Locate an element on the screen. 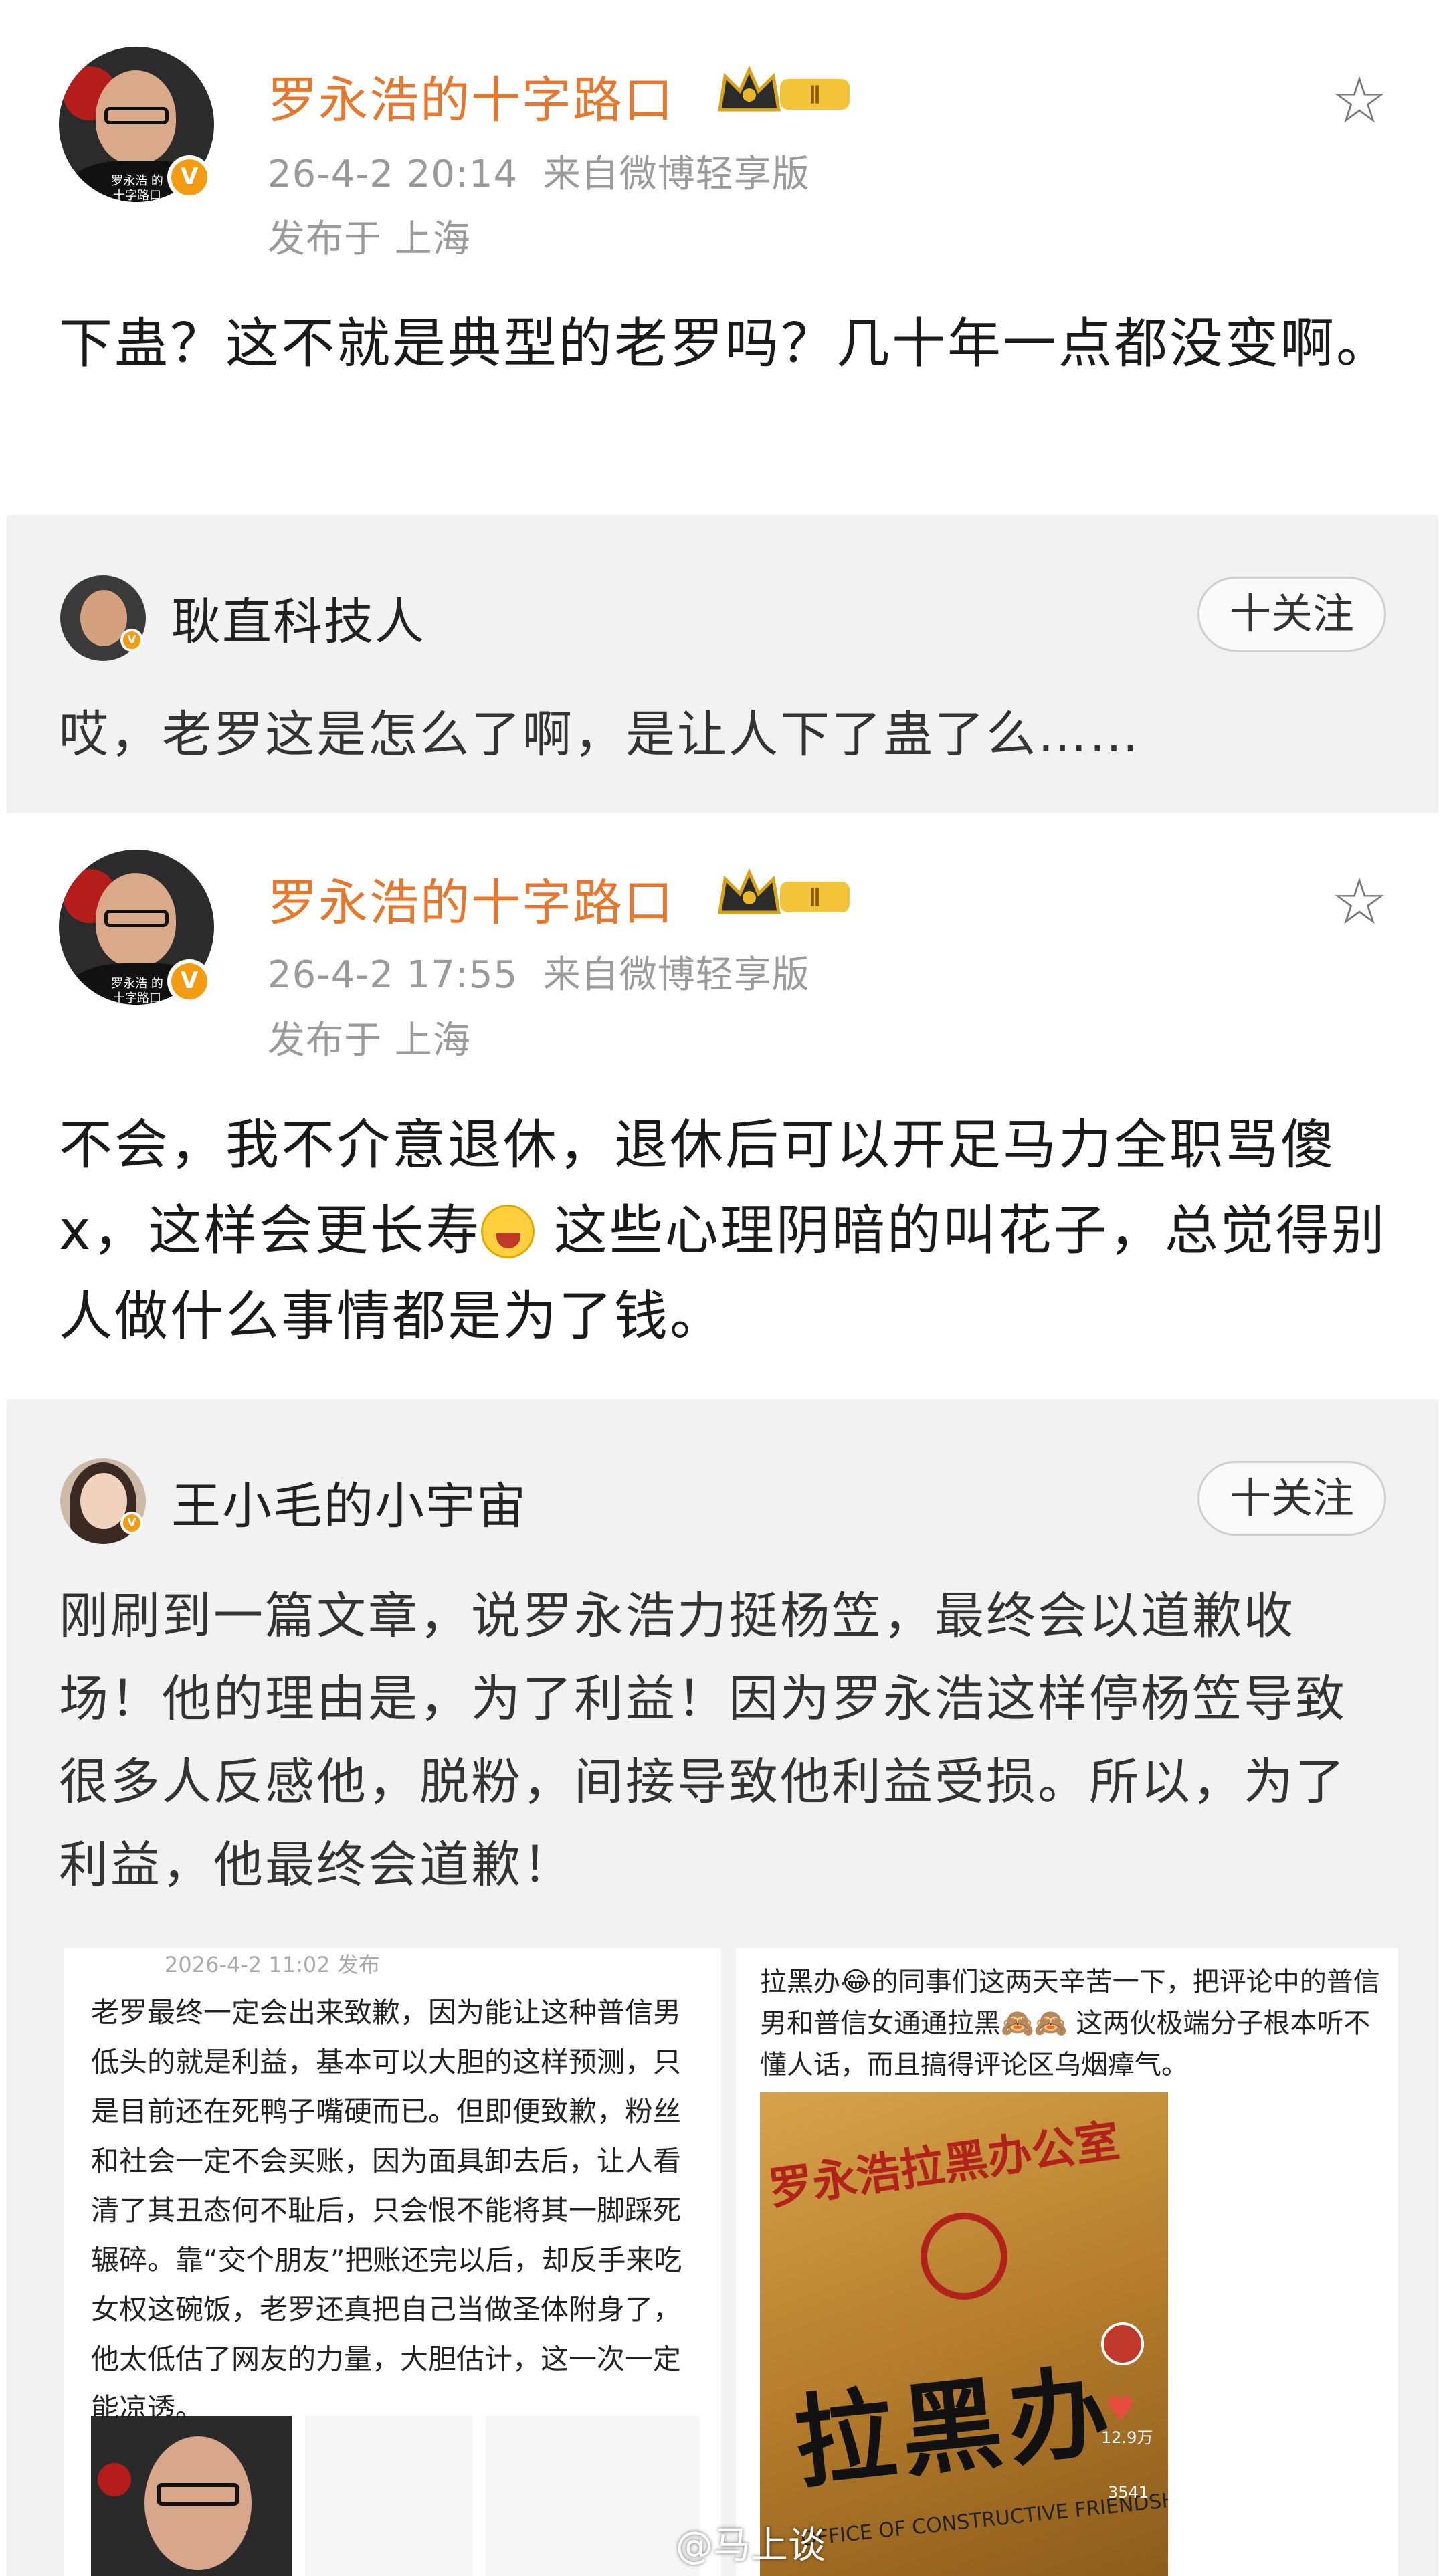 Image resolution: width=1445 pixels, height=2576 pixels. post-time: 26-4-2 20:14 来自微博轻享版 is located at coordinates (539, 174).